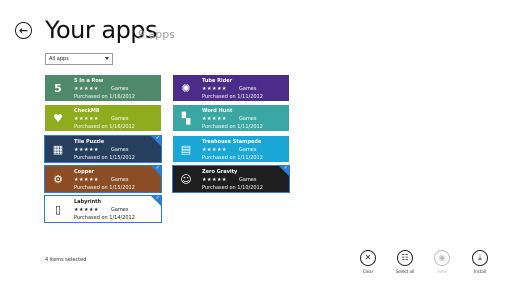 The image size is (512, 288). What do you see at coordinates (442, 271) in the screenshot?
I see `view-label: View` at bounding box center [442, 271].